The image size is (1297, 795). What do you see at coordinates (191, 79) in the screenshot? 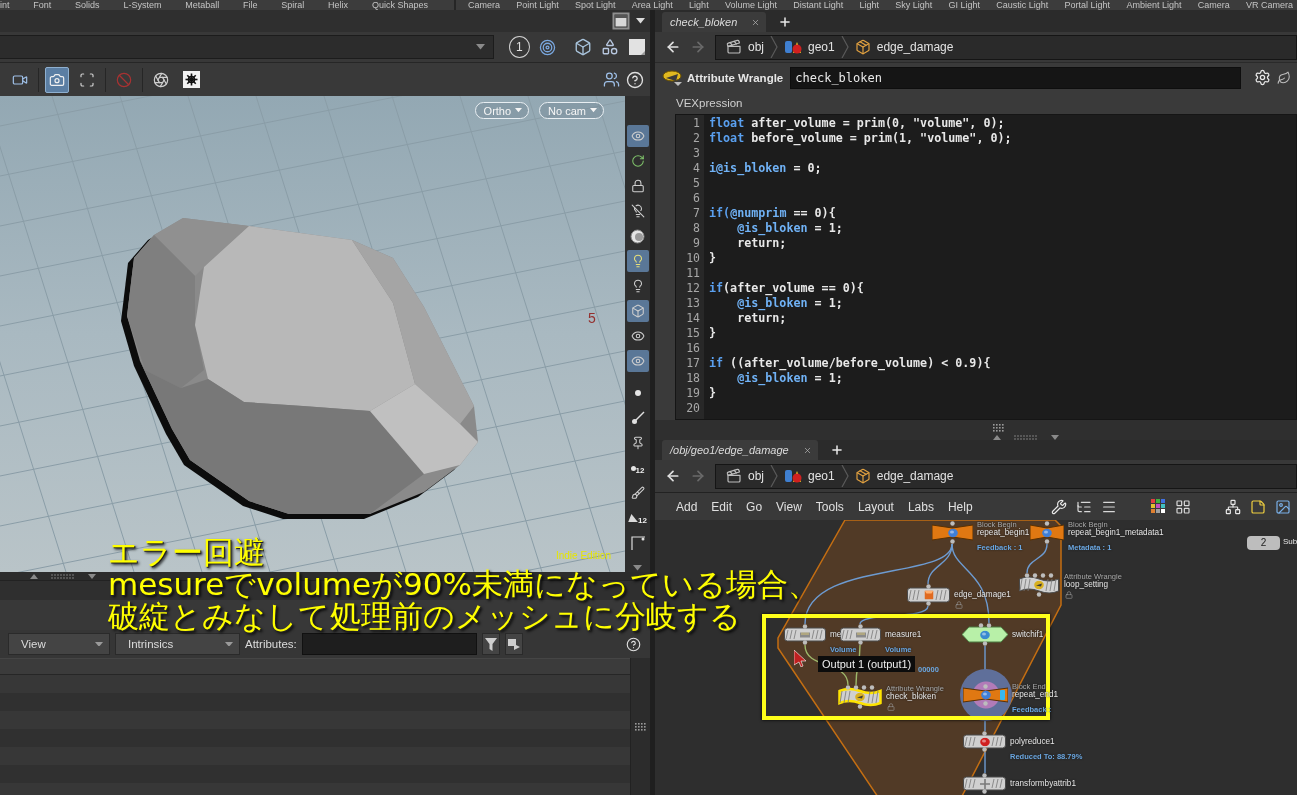
I see `asterisk-tile-icon` at bounding box center [191, 79].